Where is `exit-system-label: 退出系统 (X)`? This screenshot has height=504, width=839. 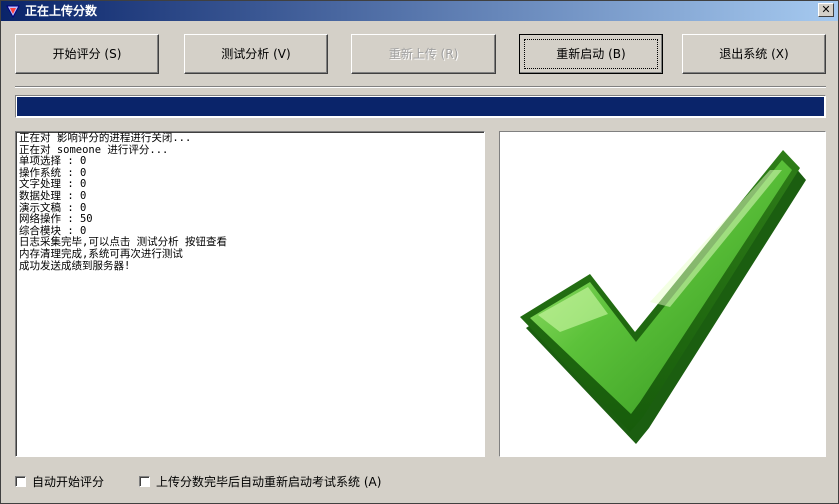 exit-system-label: 退出系统 (X) is located at coordinates (754, 54).